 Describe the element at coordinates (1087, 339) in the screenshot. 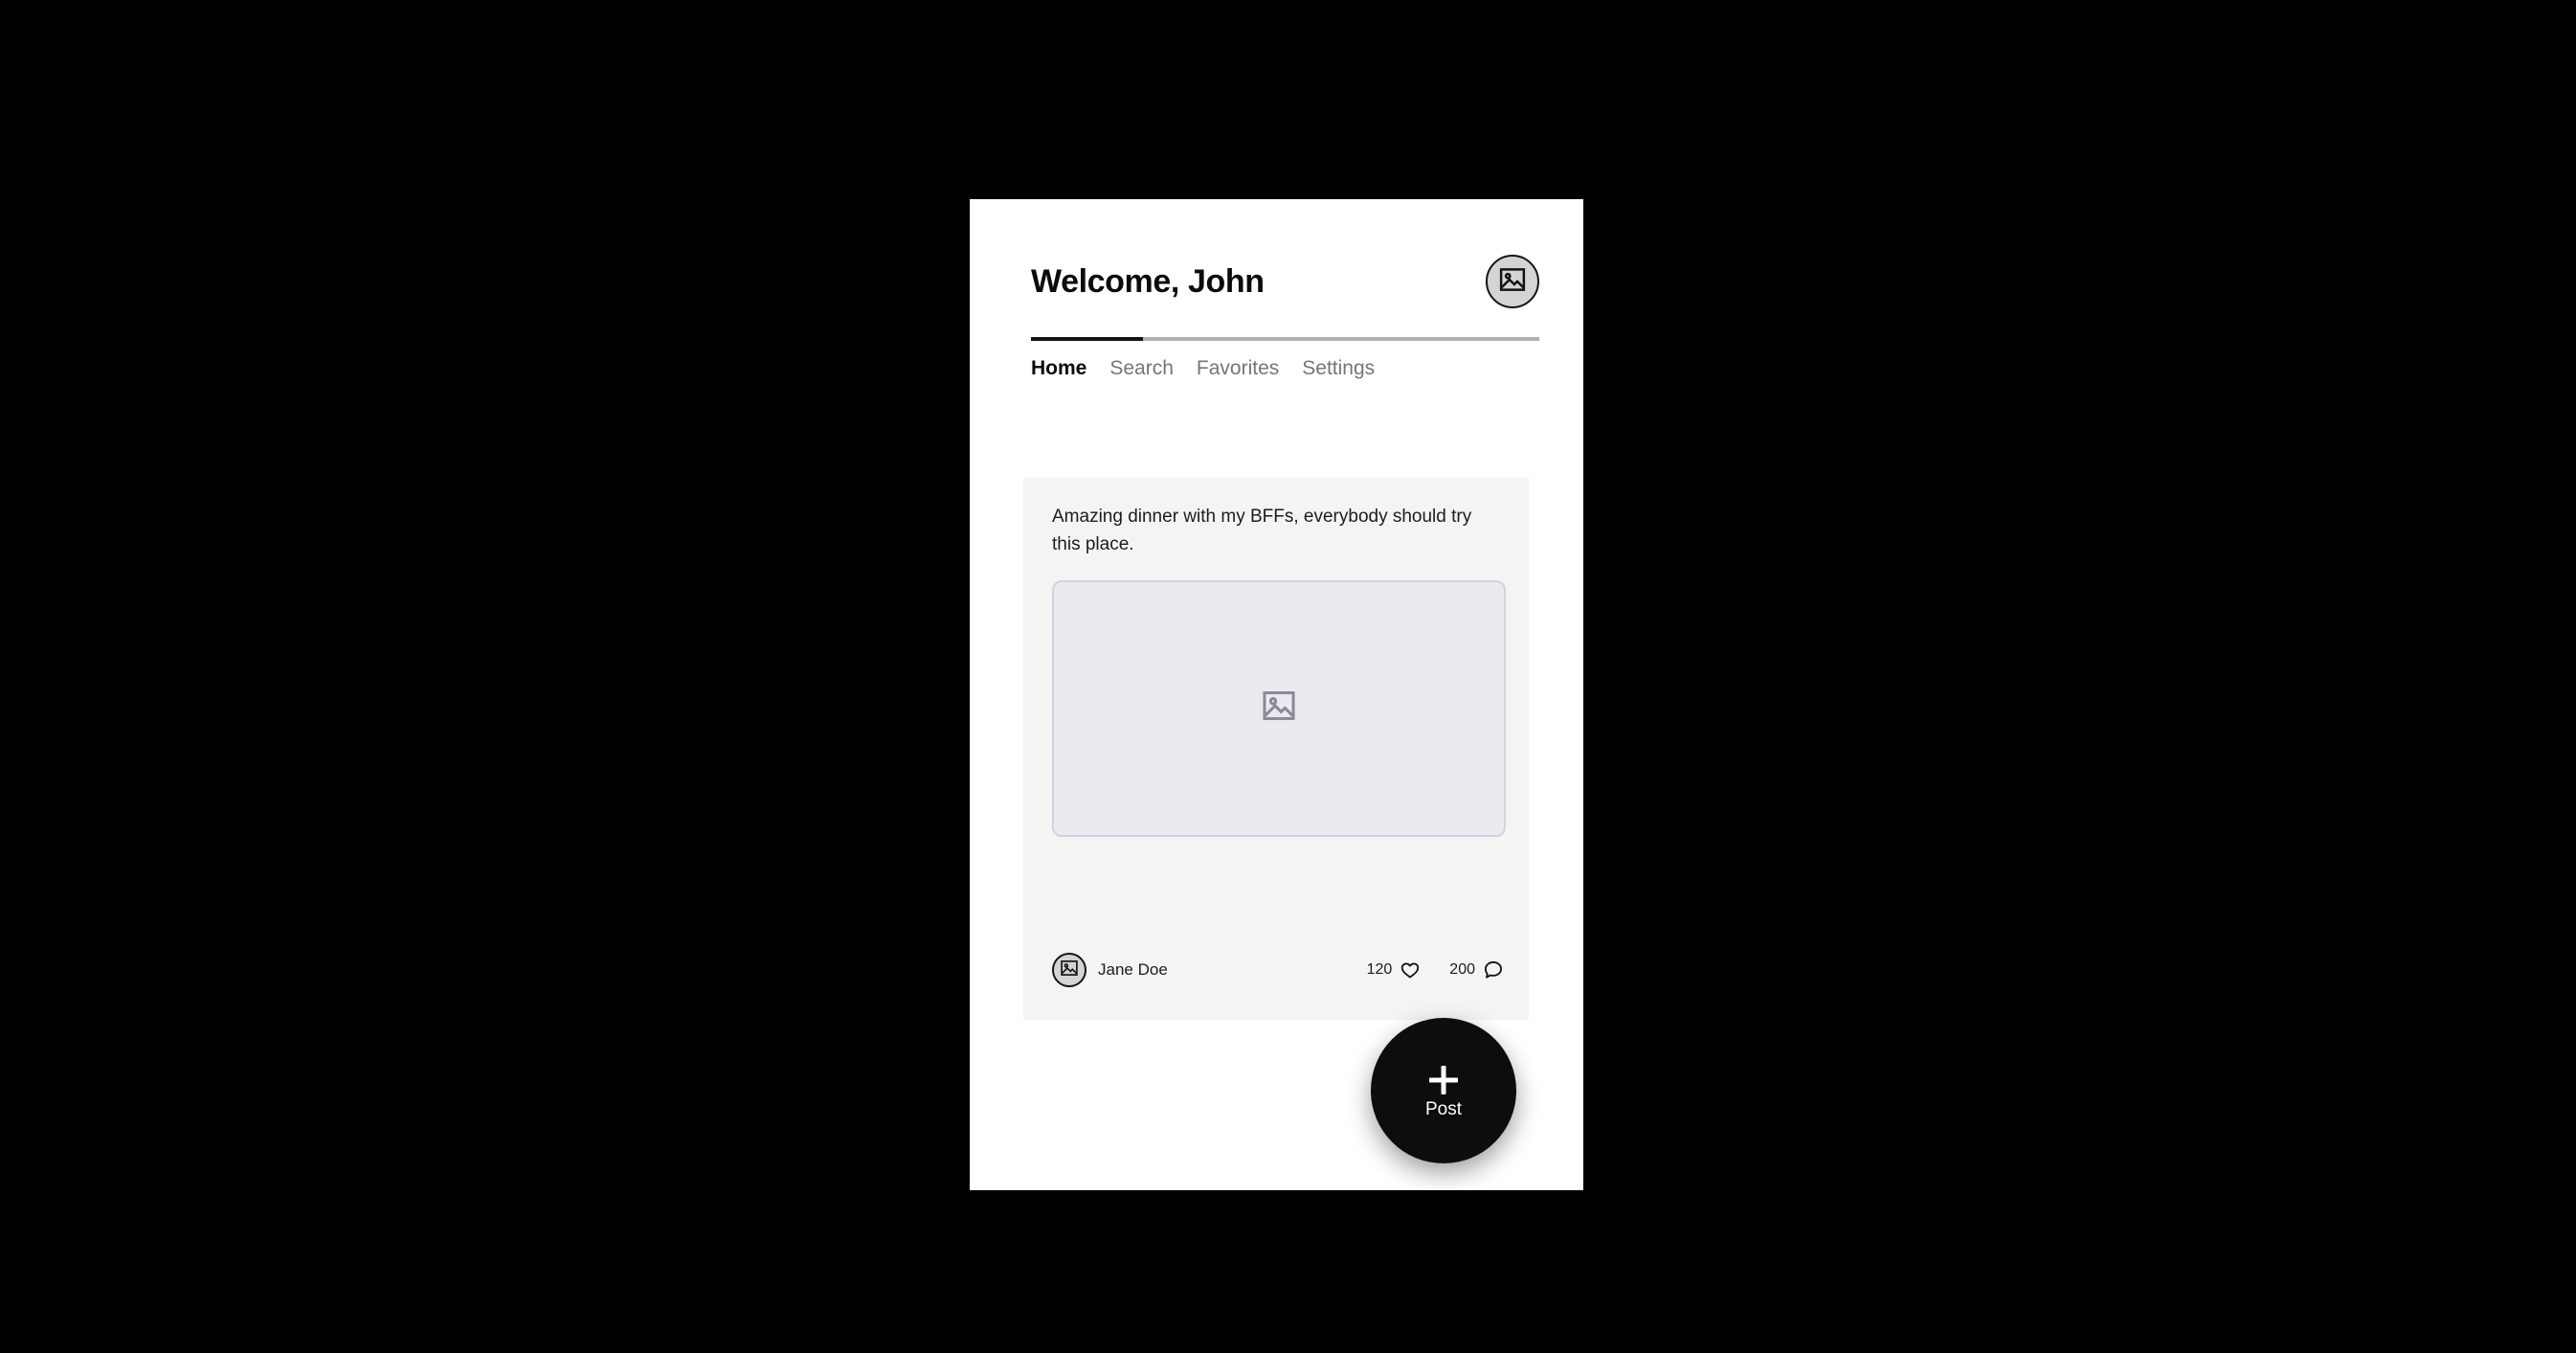

I see `tab-indicator-active` at that location.